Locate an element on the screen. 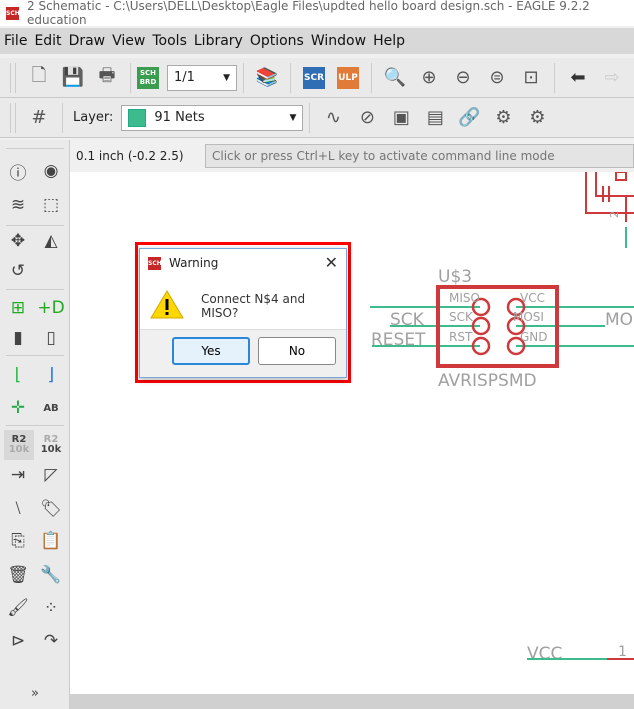 This screenshot has height=709, width=634. add-part-icon: ⊞ is located at coordinates (18, 308).